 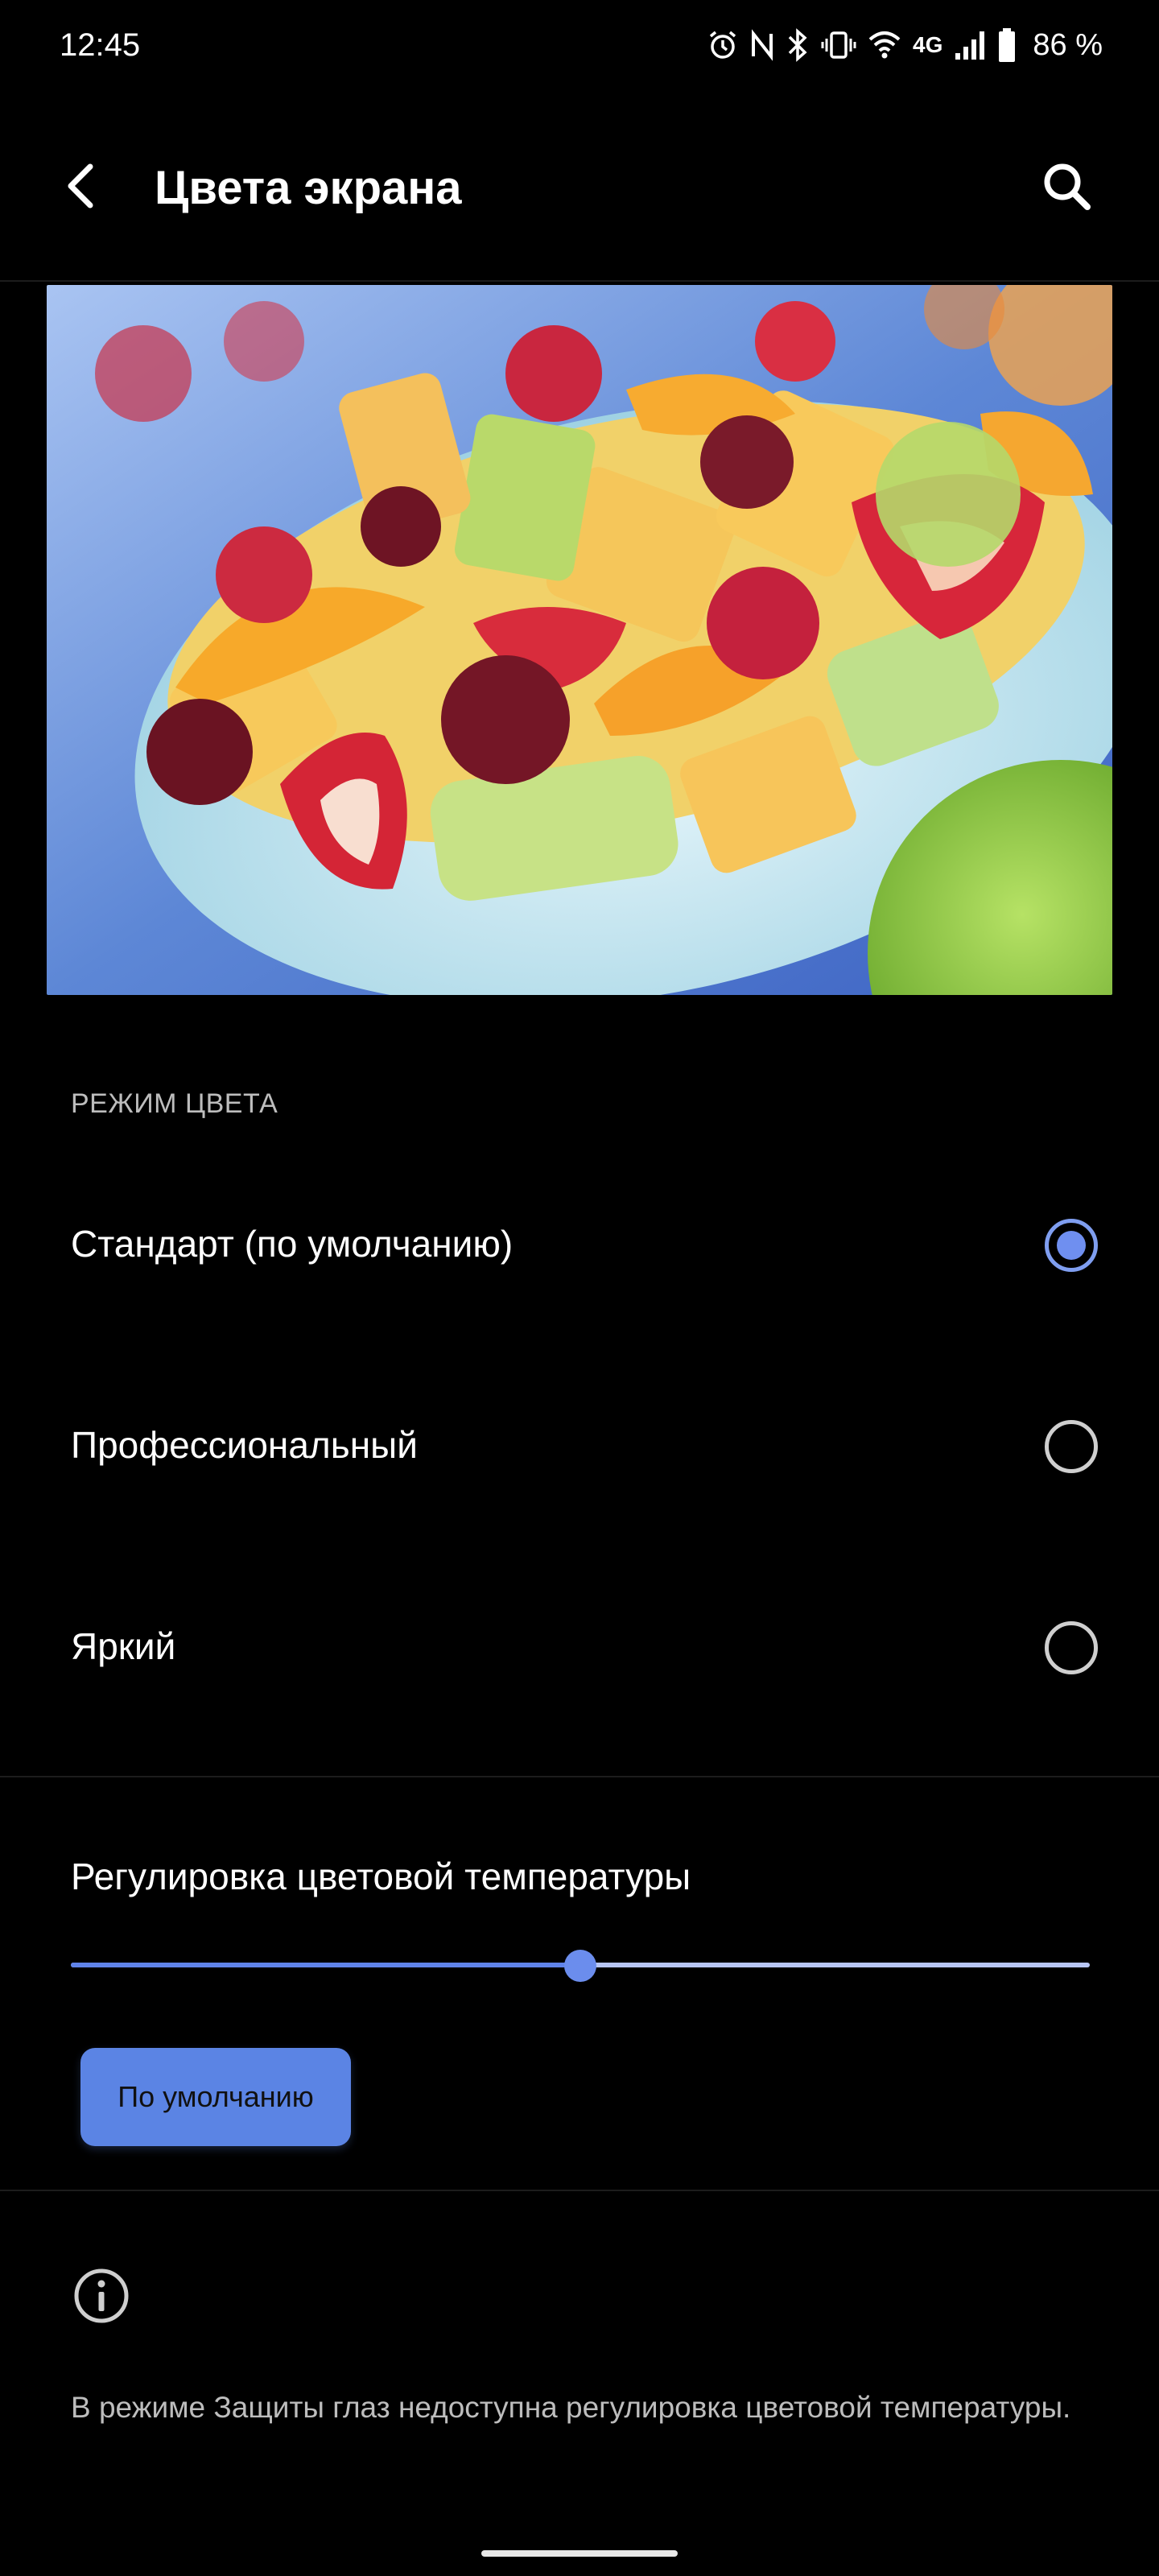 What do you see at coordinates (381, 1876) in the screenshot?
I see `temperature-label: Регулировка цветовой температуры` at bounding box center [381, 1876].